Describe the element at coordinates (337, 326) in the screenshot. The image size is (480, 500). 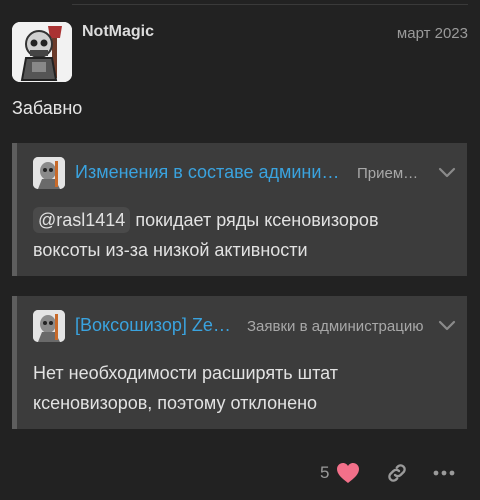
I see `quote-category: Заявки в администрацию` at that location.